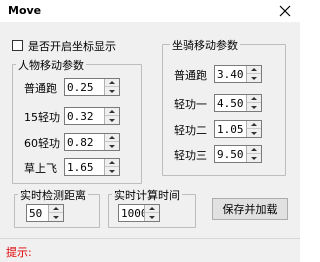 This screenshot has width=320, height=262. Describe the element at coordinates (17, 45) in the screenshot. I see `show-coordinates-checkbox` at that location.